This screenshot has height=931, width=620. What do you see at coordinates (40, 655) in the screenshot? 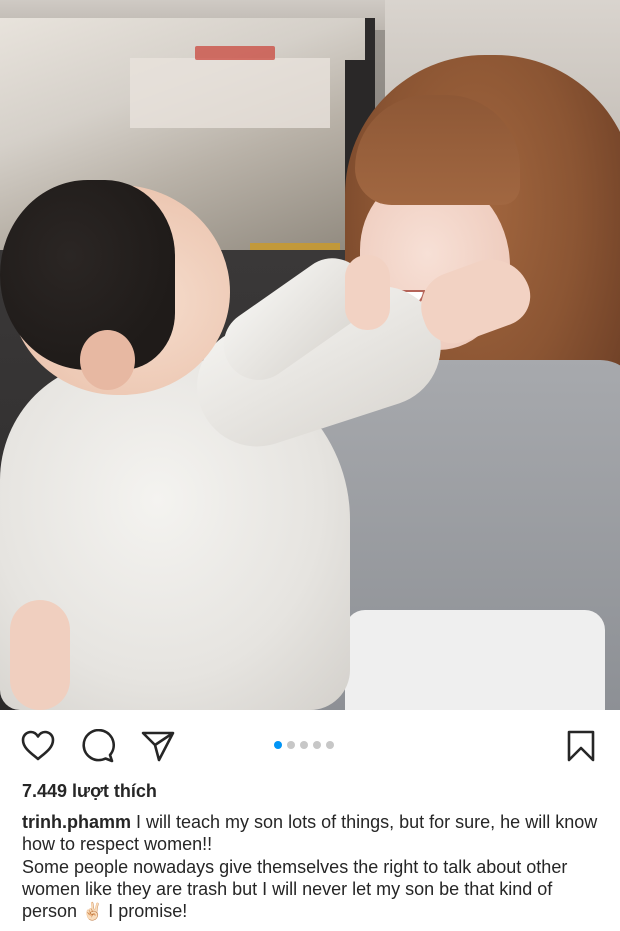
I see `adult-hand` at bounding box center [40, 655].